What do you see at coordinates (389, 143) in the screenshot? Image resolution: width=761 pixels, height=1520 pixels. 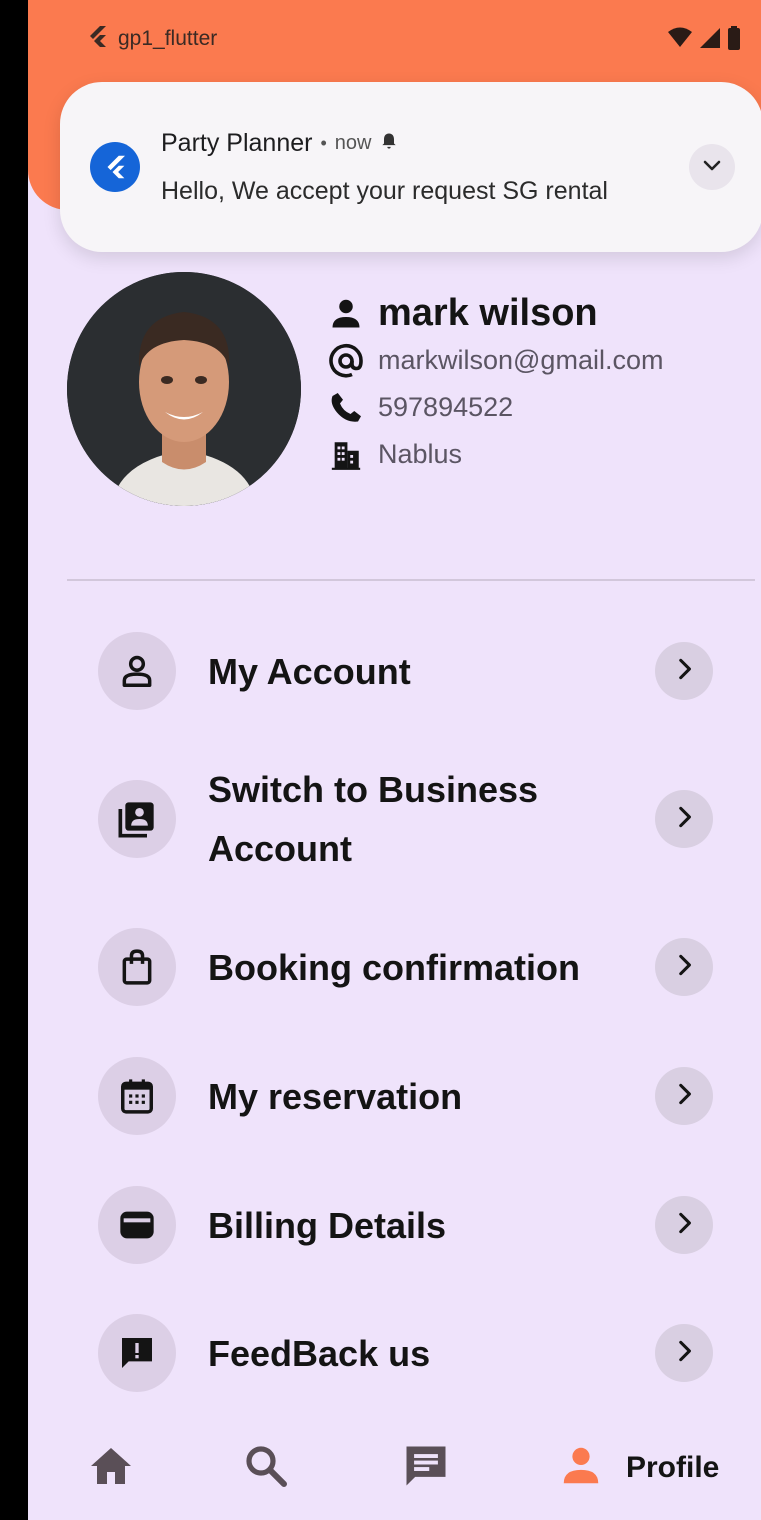 I see `bell-icon` at bounding box center [389, 143].